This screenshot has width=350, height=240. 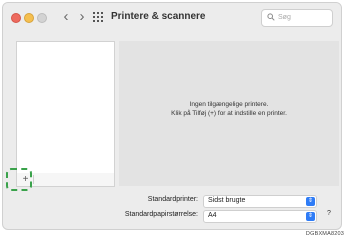 I want to click on default-paper-value: A4, so click(x=212, y=215).